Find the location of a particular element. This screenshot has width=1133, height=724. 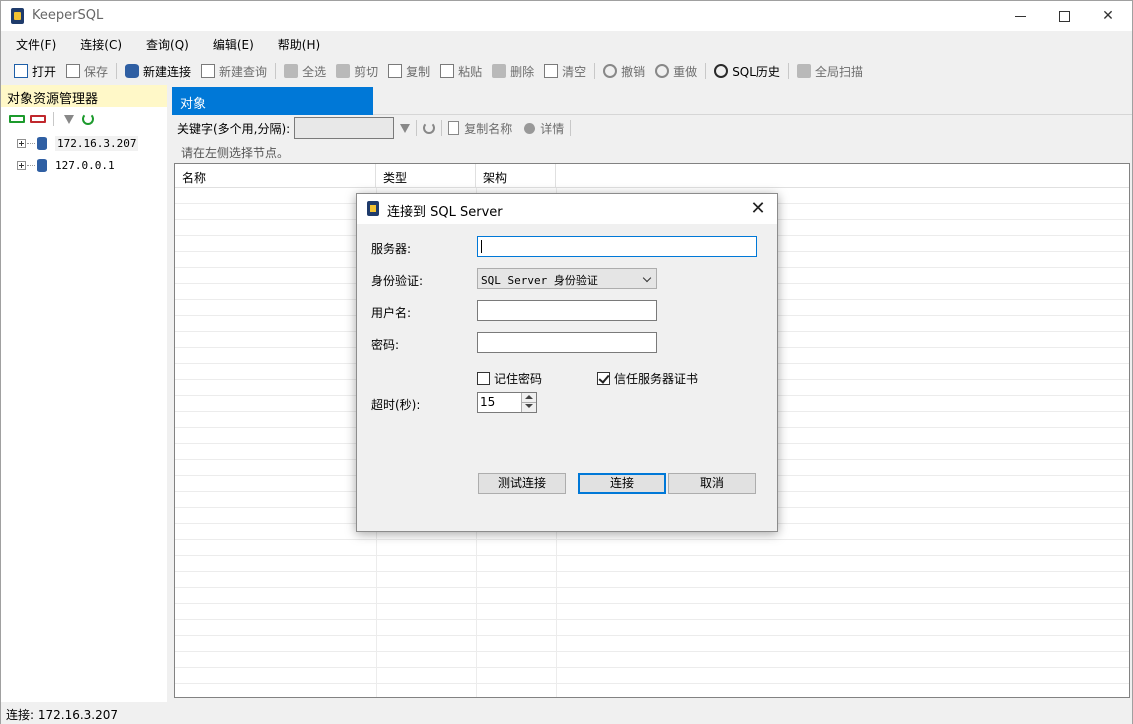

minimize-icon is located at coordinates (1020, 16).